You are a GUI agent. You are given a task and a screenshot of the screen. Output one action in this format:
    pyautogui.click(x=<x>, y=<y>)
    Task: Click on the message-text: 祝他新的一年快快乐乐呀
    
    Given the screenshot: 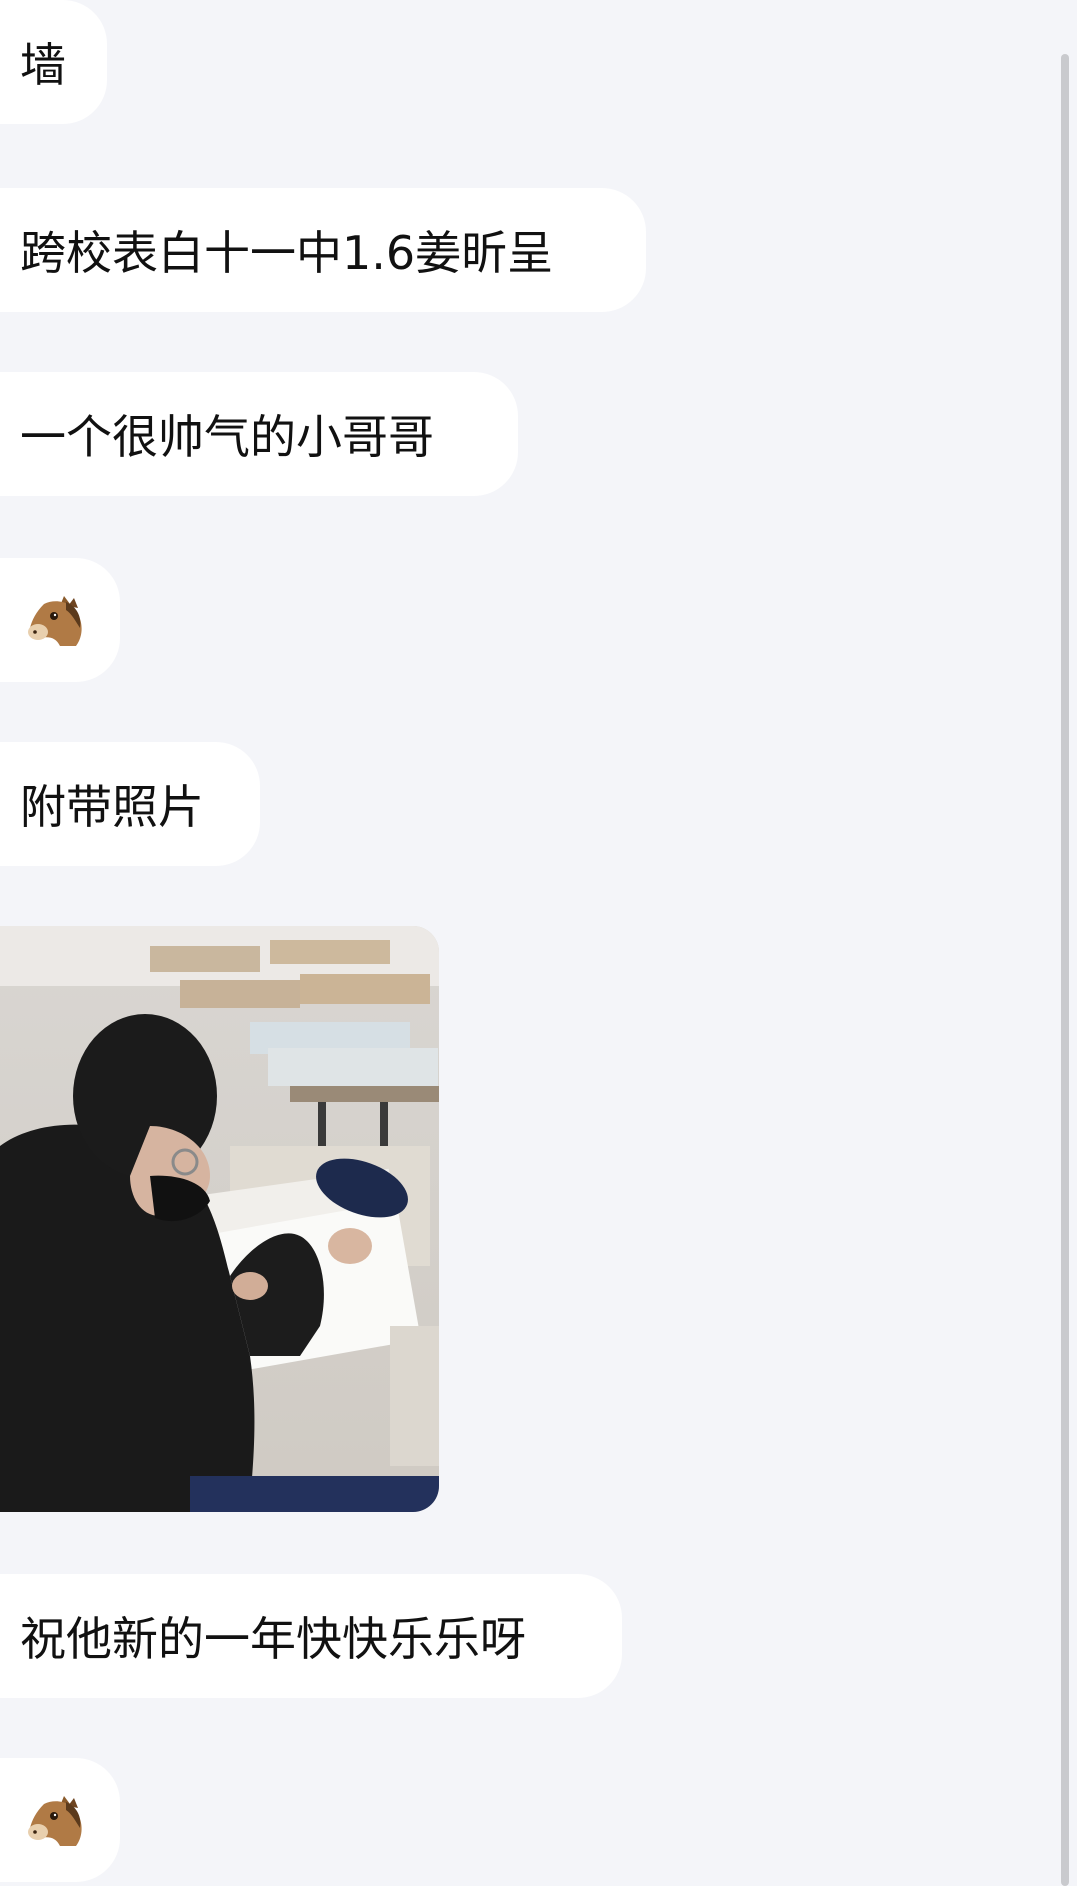 What is the action you would take?
    pyautogui.click(x=273, y=1639)
    